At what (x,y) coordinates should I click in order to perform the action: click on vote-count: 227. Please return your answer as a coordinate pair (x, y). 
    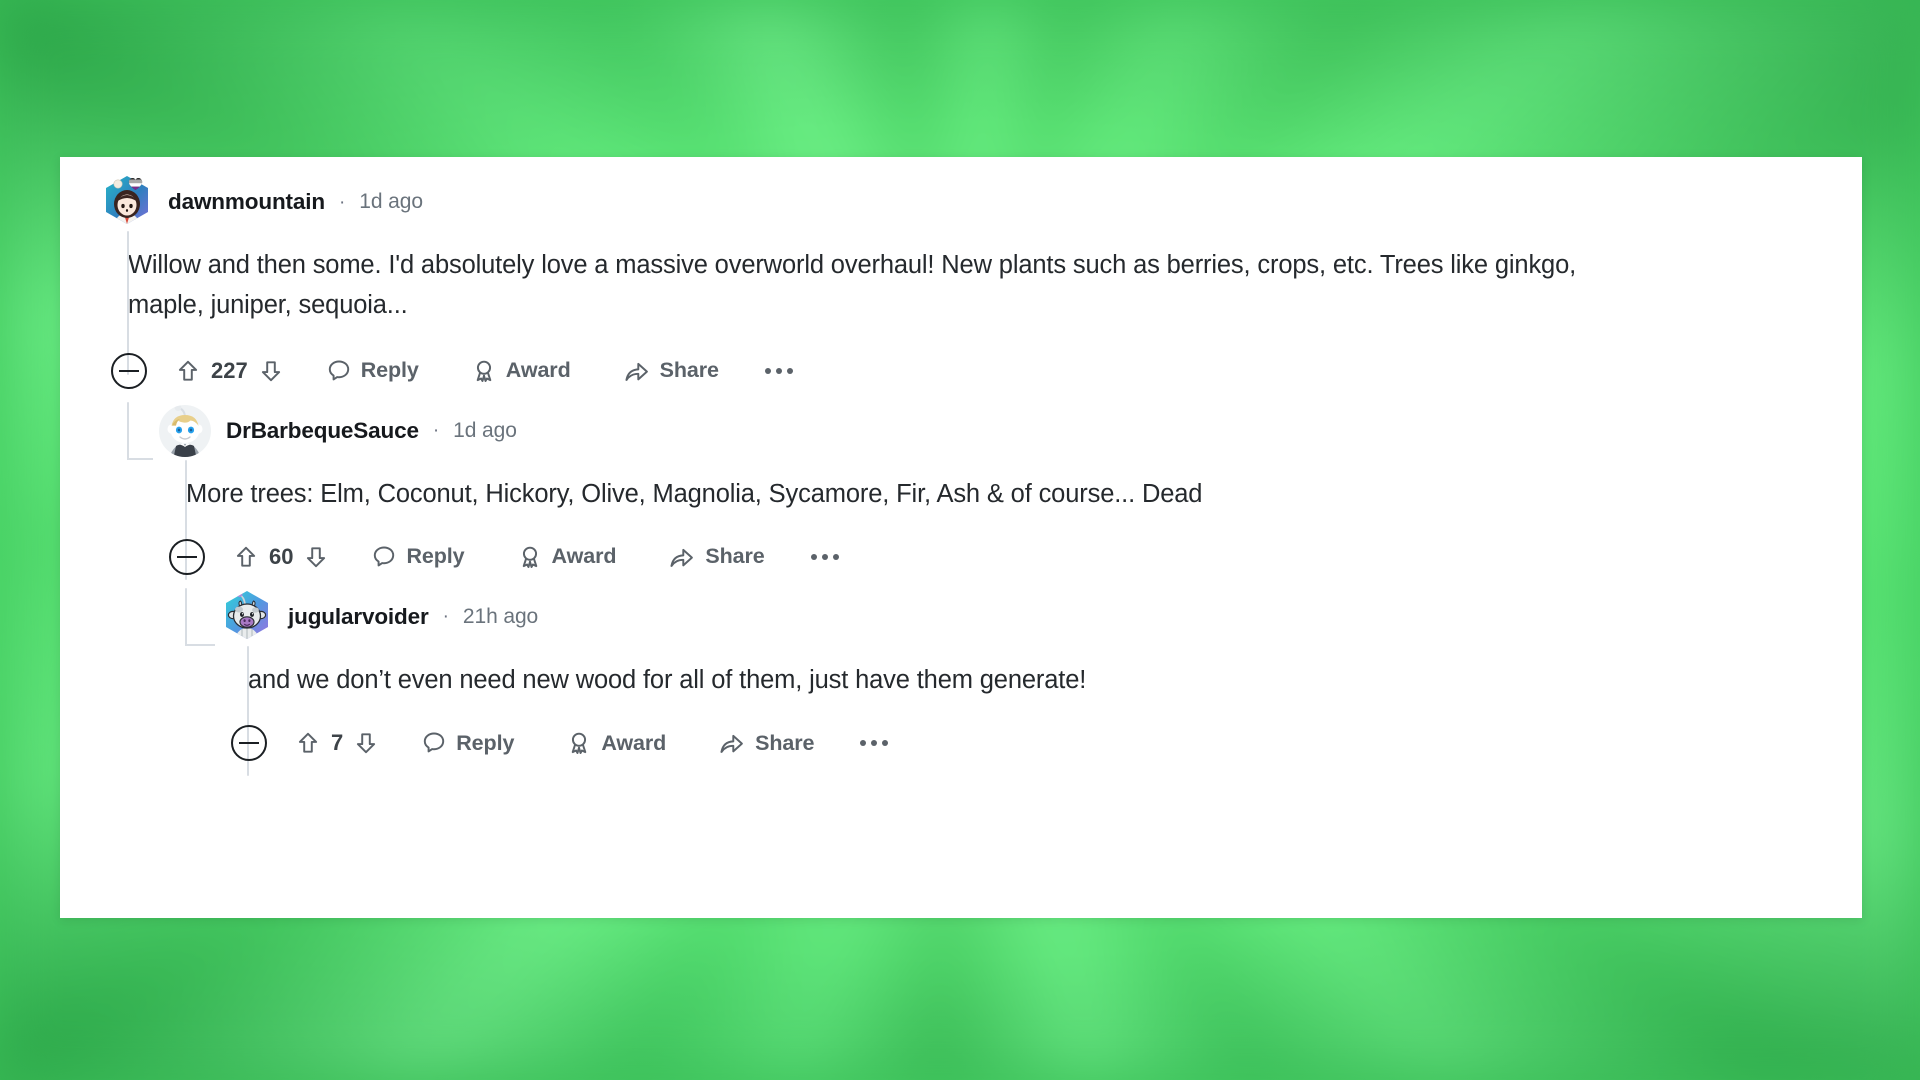
    Looking at the image, I should click on (229, 370).